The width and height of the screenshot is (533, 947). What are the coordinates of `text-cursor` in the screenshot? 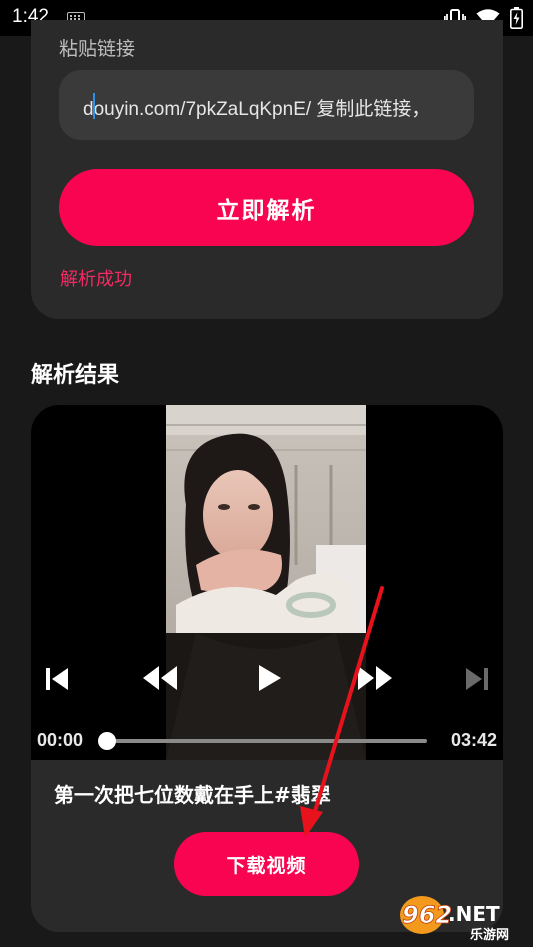 It's located at (94, 106).